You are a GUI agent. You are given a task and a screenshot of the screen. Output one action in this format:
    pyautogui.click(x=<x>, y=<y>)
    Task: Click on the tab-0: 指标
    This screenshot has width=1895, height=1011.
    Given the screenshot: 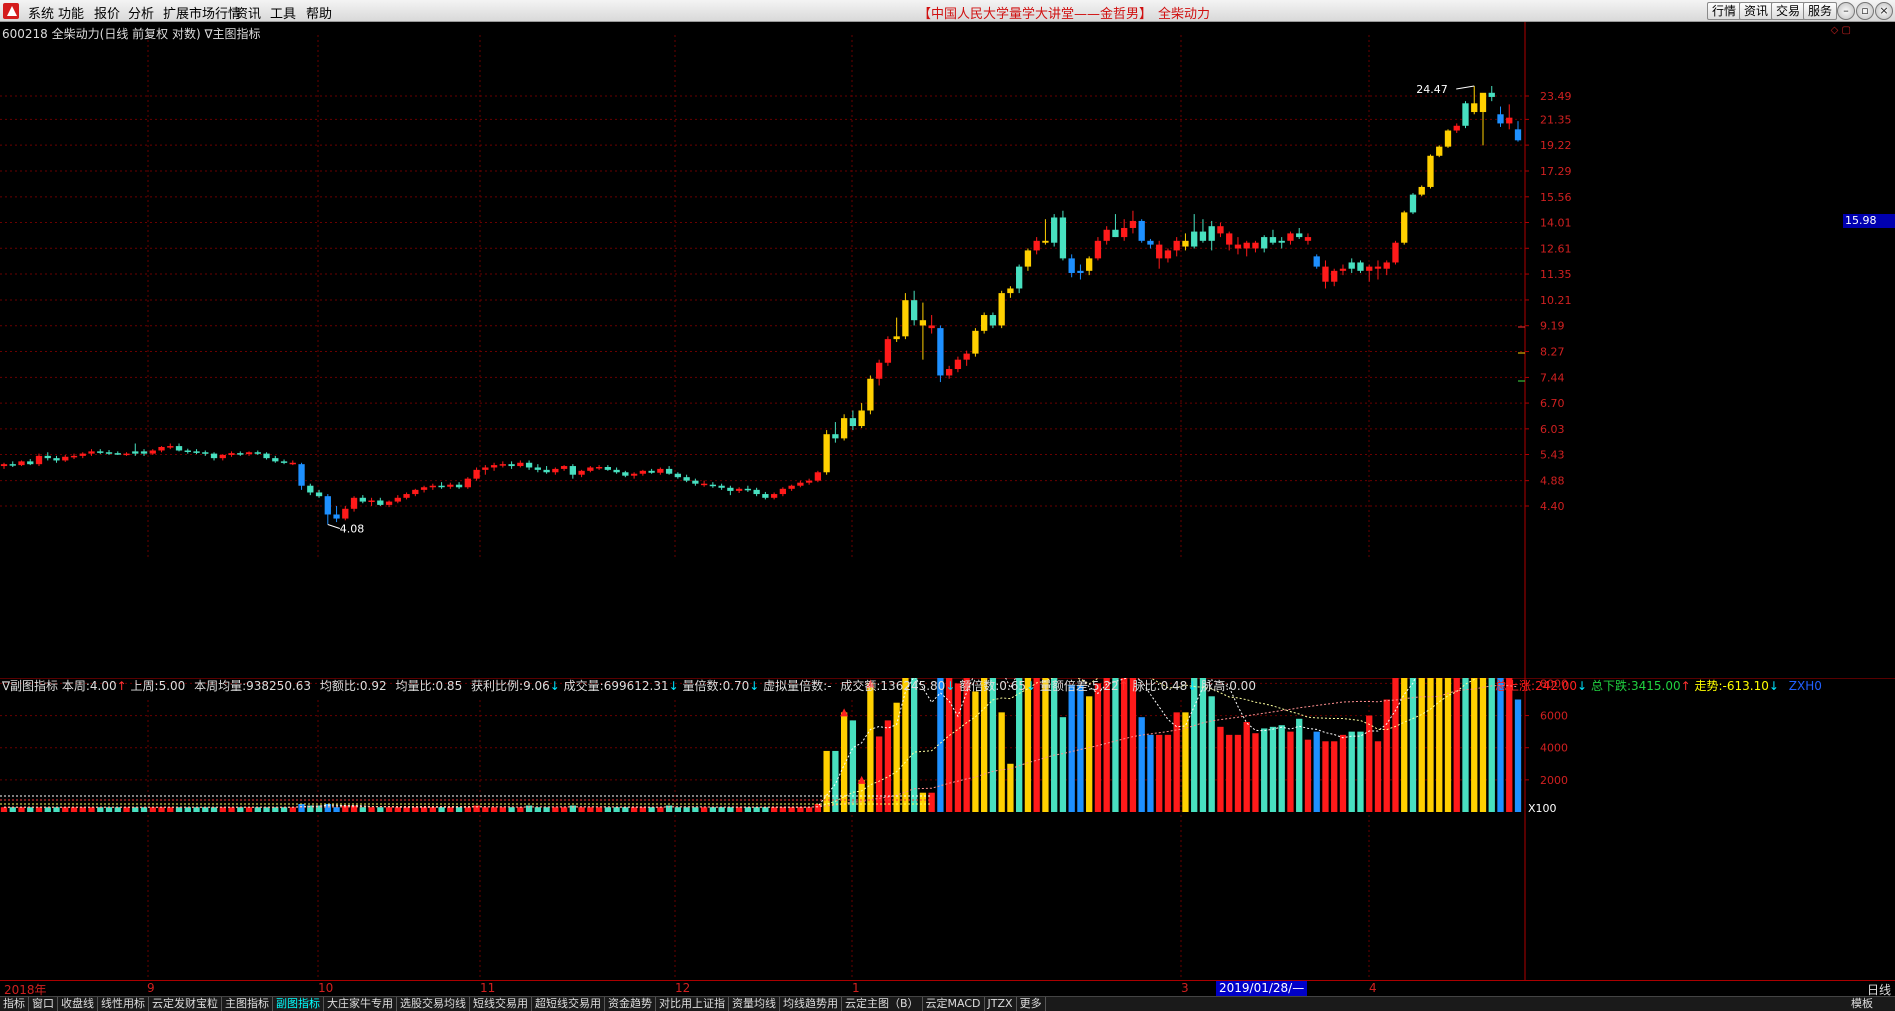 What is the action you would take?
    pyautogui.click(x=14, y=1004)
    